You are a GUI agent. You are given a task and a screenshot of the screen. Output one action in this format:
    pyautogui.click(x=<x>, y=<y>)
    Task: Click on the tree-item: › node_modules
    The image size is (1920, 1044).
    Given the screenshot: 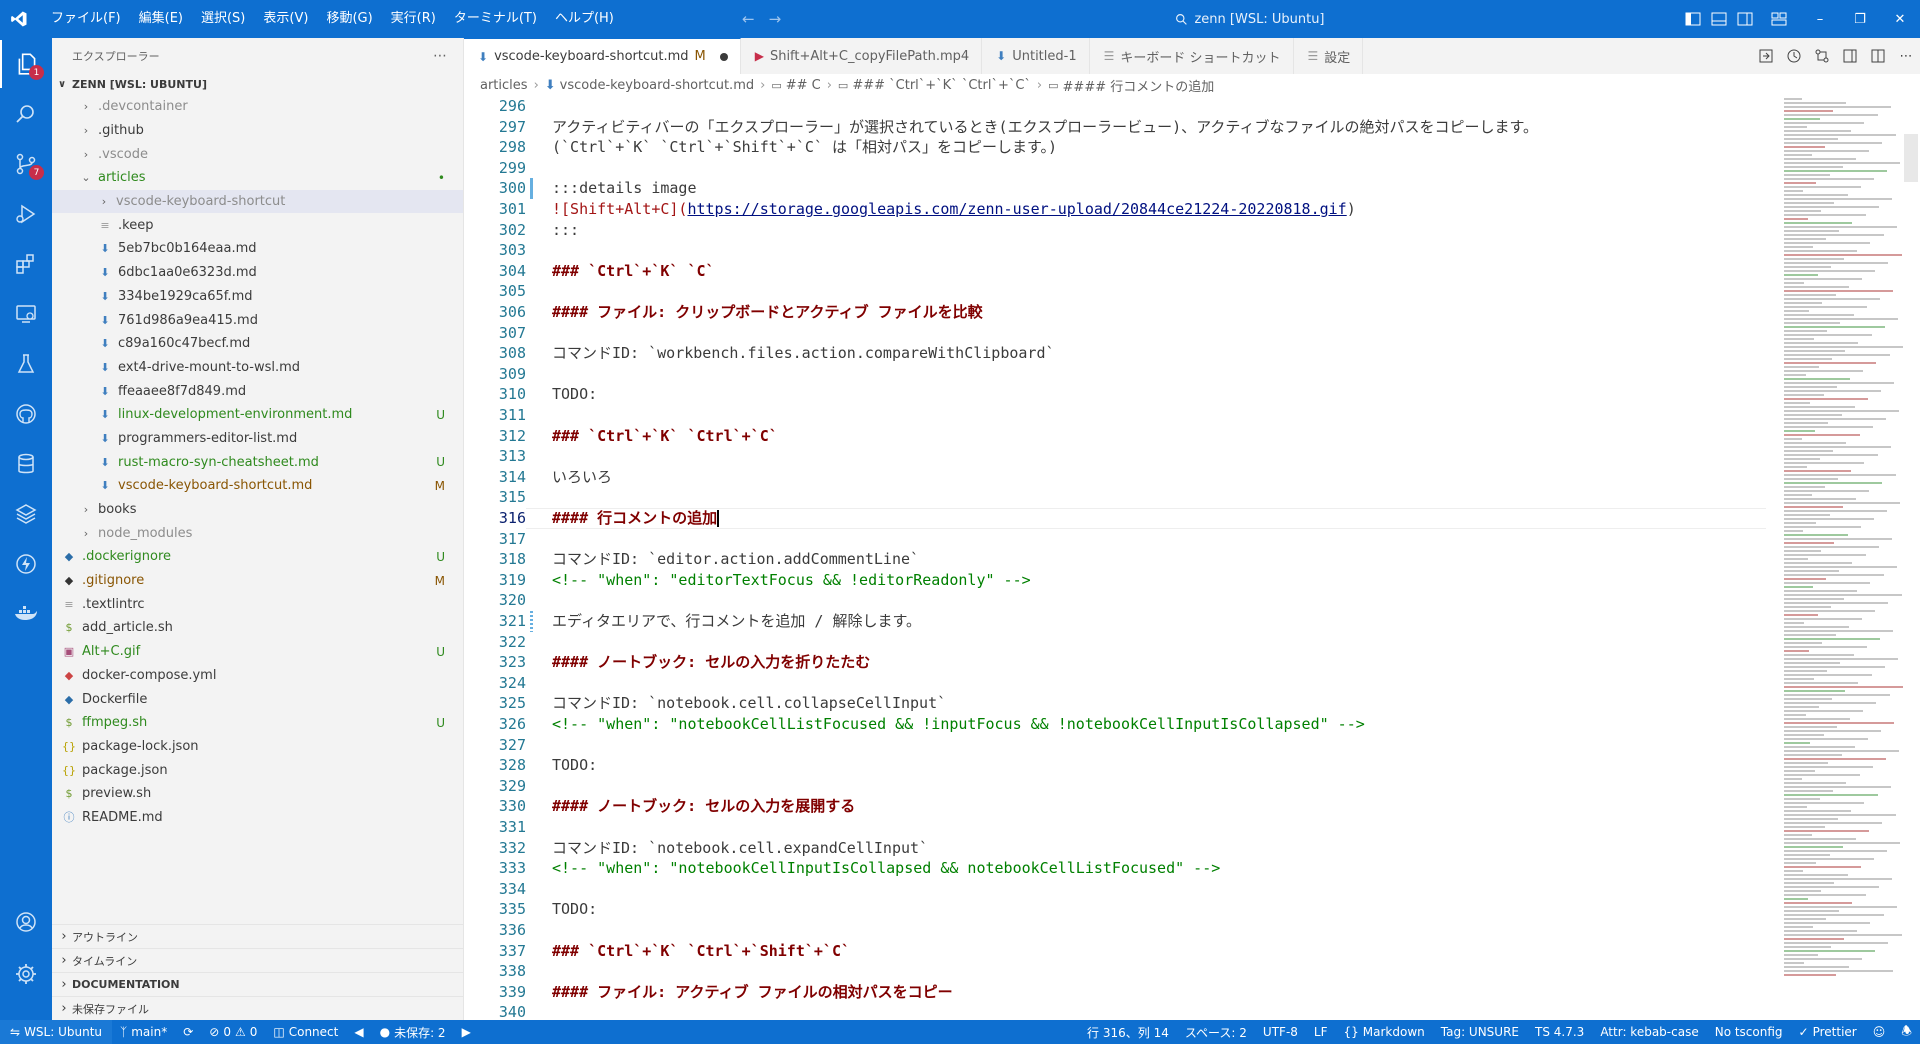 What is the action you would take?
    pyautogui.click(x=257, y=533)
    